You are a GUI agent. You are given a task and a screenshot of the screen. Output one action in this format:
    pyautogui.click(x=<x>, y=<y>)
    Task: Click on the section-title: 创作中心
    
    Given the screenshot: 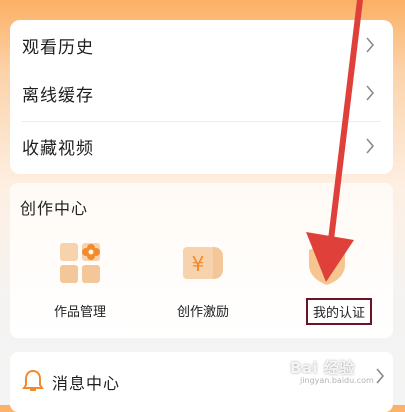 What is the action you would take?
    pyautogui.click(x=54, y=208)
    